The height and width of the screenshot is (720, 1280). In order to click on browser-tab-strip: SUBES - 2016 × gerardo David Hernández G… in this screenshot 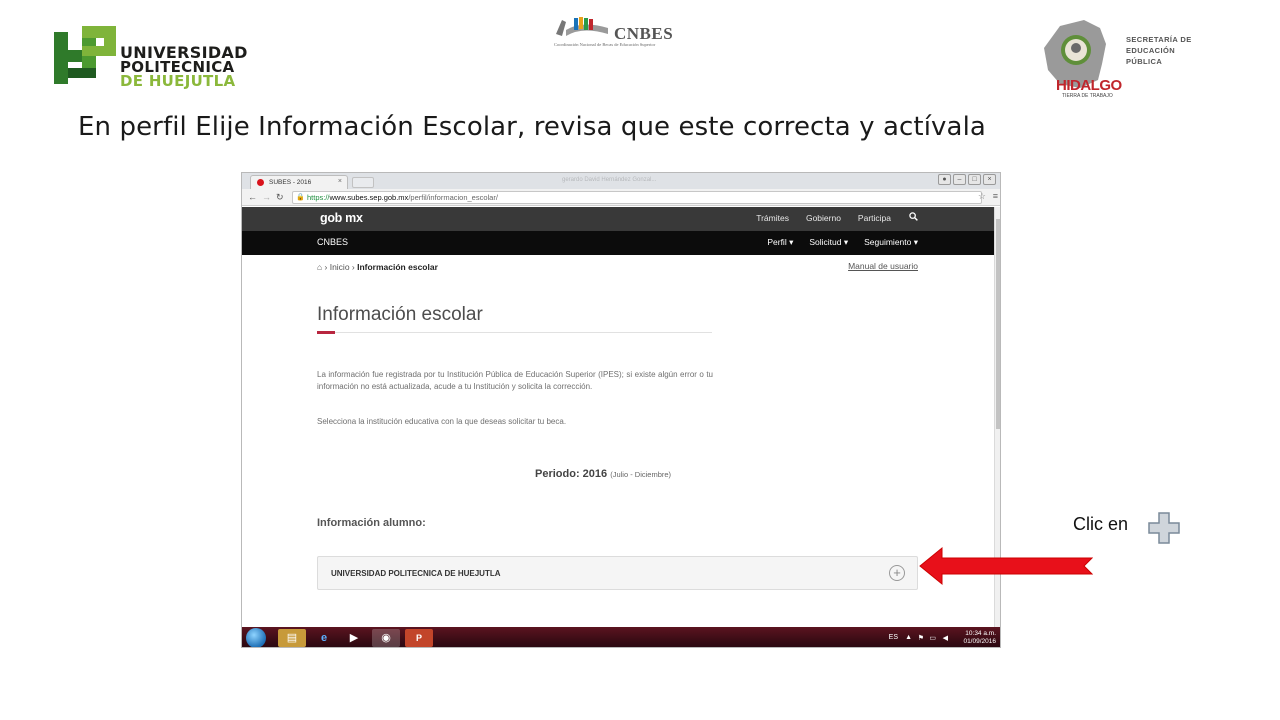, I will do `click(621, 181)`.